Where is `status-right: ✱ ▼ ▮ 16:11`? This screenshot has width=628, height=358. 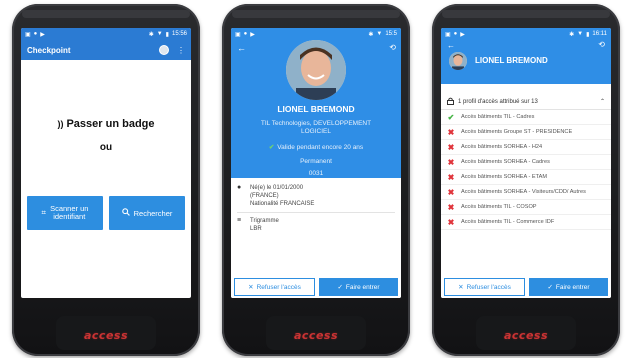
status-right: ✱ ▼ ▮ 16:11 is located at coordinates (588, 34).